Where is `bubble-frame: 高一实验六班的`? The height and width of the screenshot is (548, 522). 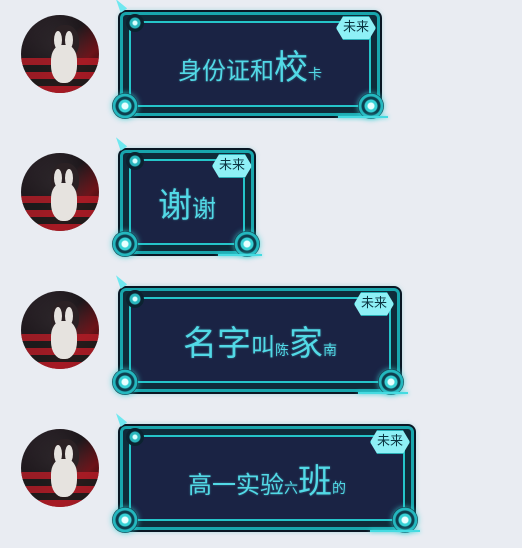
bubble-frame: 高一实验六班的 is located at coordinates (267, 478).